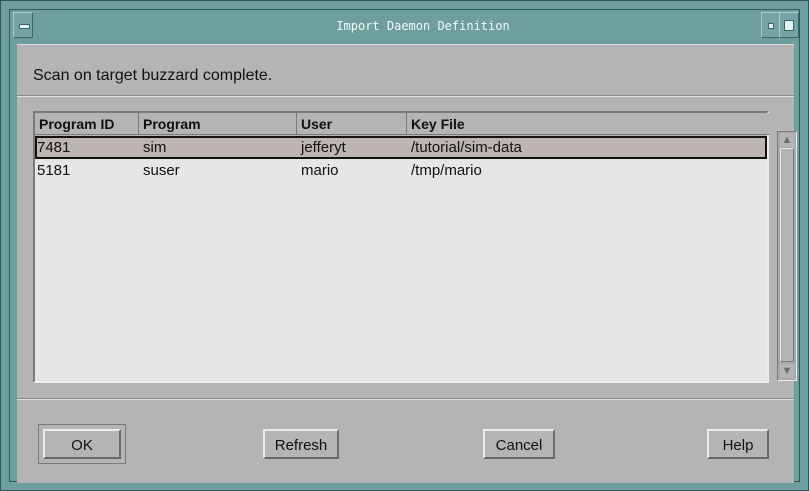 The image size is (809, 491). What do you see at coordinates (23, 25) in the screenshot?
I see `window-menu-icon` at bounding box center [23, 25].